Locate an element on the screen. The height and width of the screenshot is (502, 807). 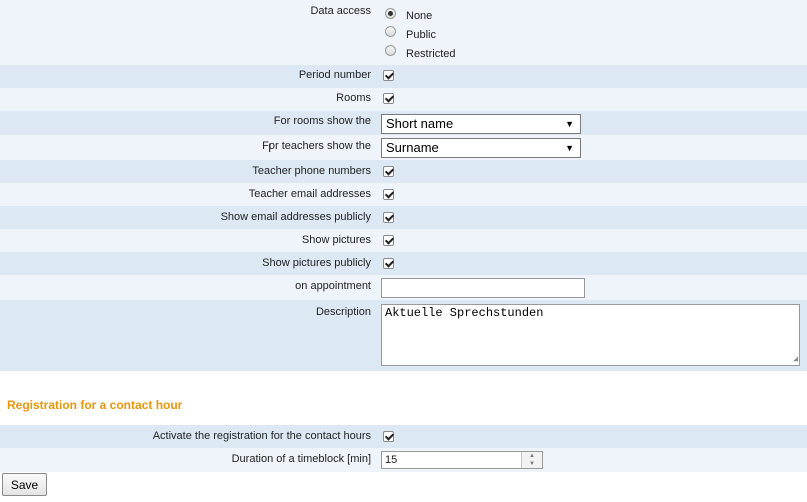
for-rooms-row: For rooms show the Short name ▼ is located at coordinates (403, 123).